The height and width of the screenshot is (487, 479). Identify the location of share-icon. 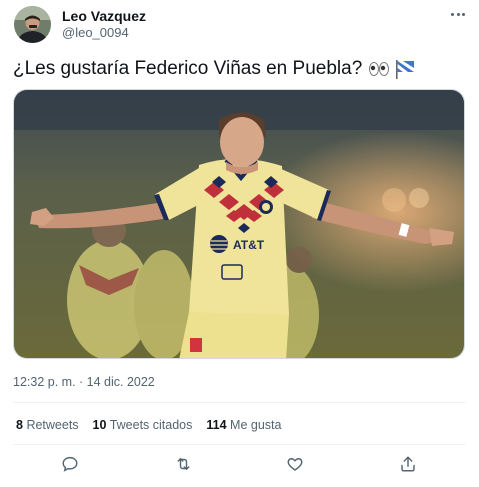
(408, 464).